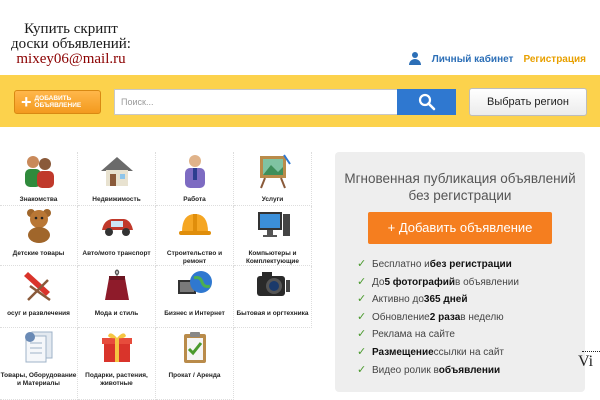 The image size is (600, 400). What do you see at coordinates (195, 297) in the screenshot?
I see `category-business: Бизнес и Интернет` at bounding box center [195, 297].